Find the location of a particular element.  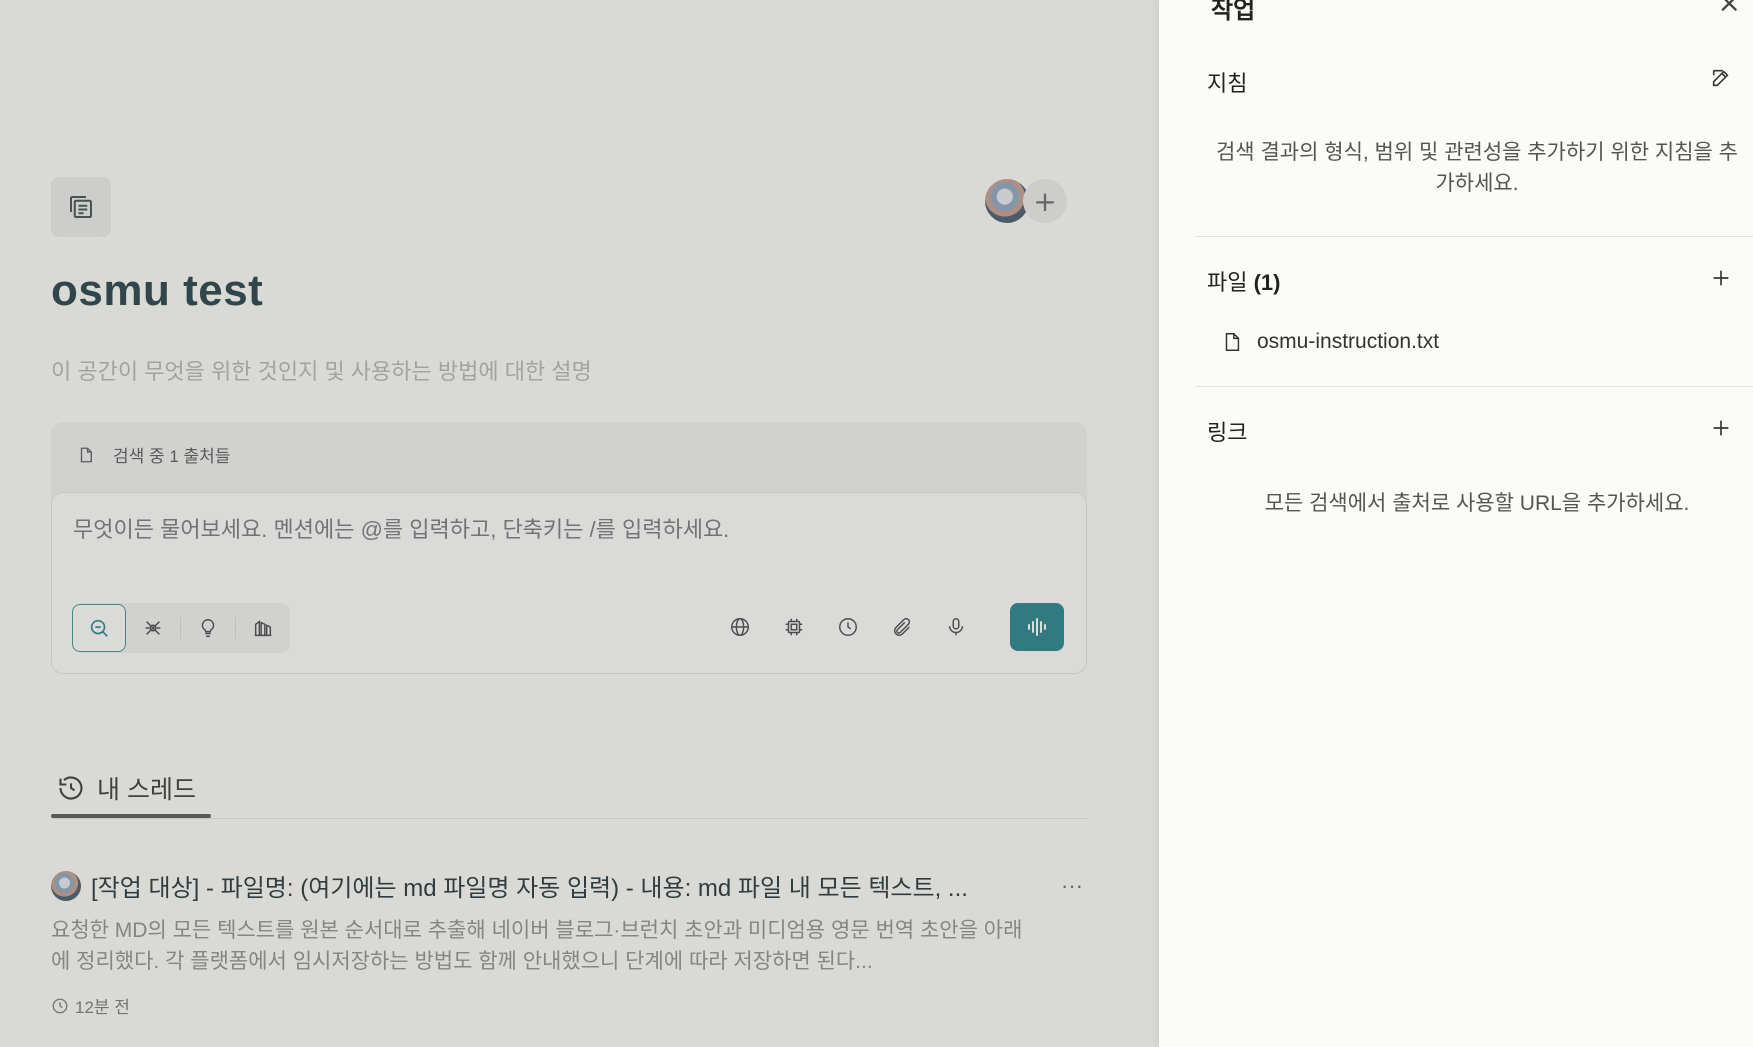

thread-timestamp: 12분 전 is located at coordinates (571, 1005).